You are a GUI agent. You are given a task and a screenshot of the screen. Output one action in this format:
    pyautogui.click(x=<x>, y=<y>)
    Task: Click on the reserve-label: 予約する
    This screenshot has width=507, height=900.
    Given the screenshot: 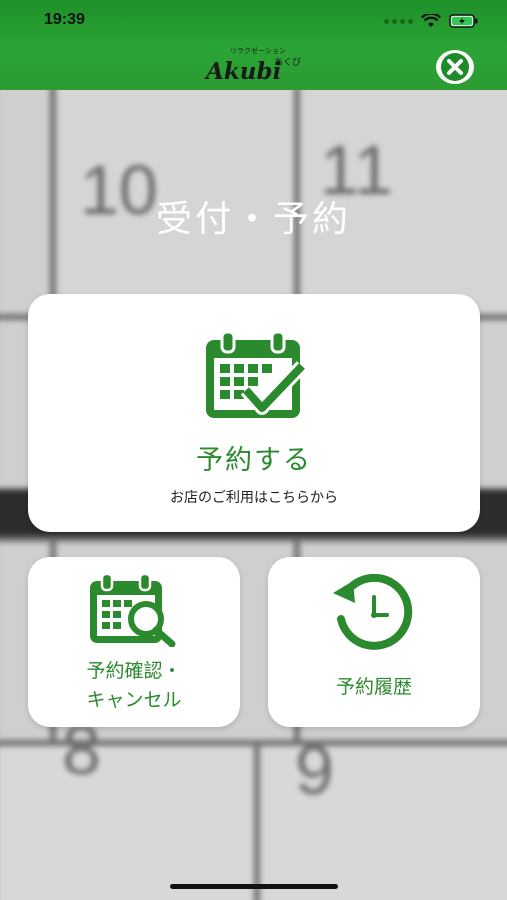 What is the action you would take?
    pyautogui.click(x=254, y=460)
    